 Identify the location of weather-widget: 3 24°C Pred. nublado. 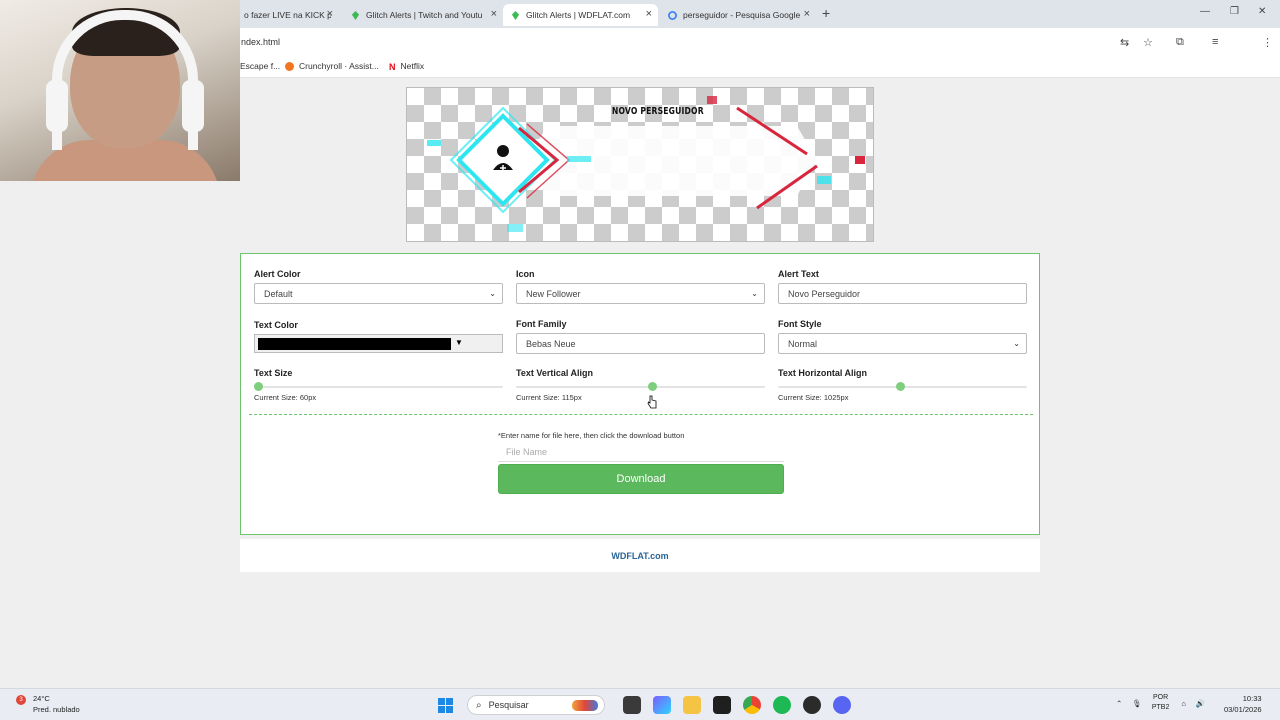
(48, 704).